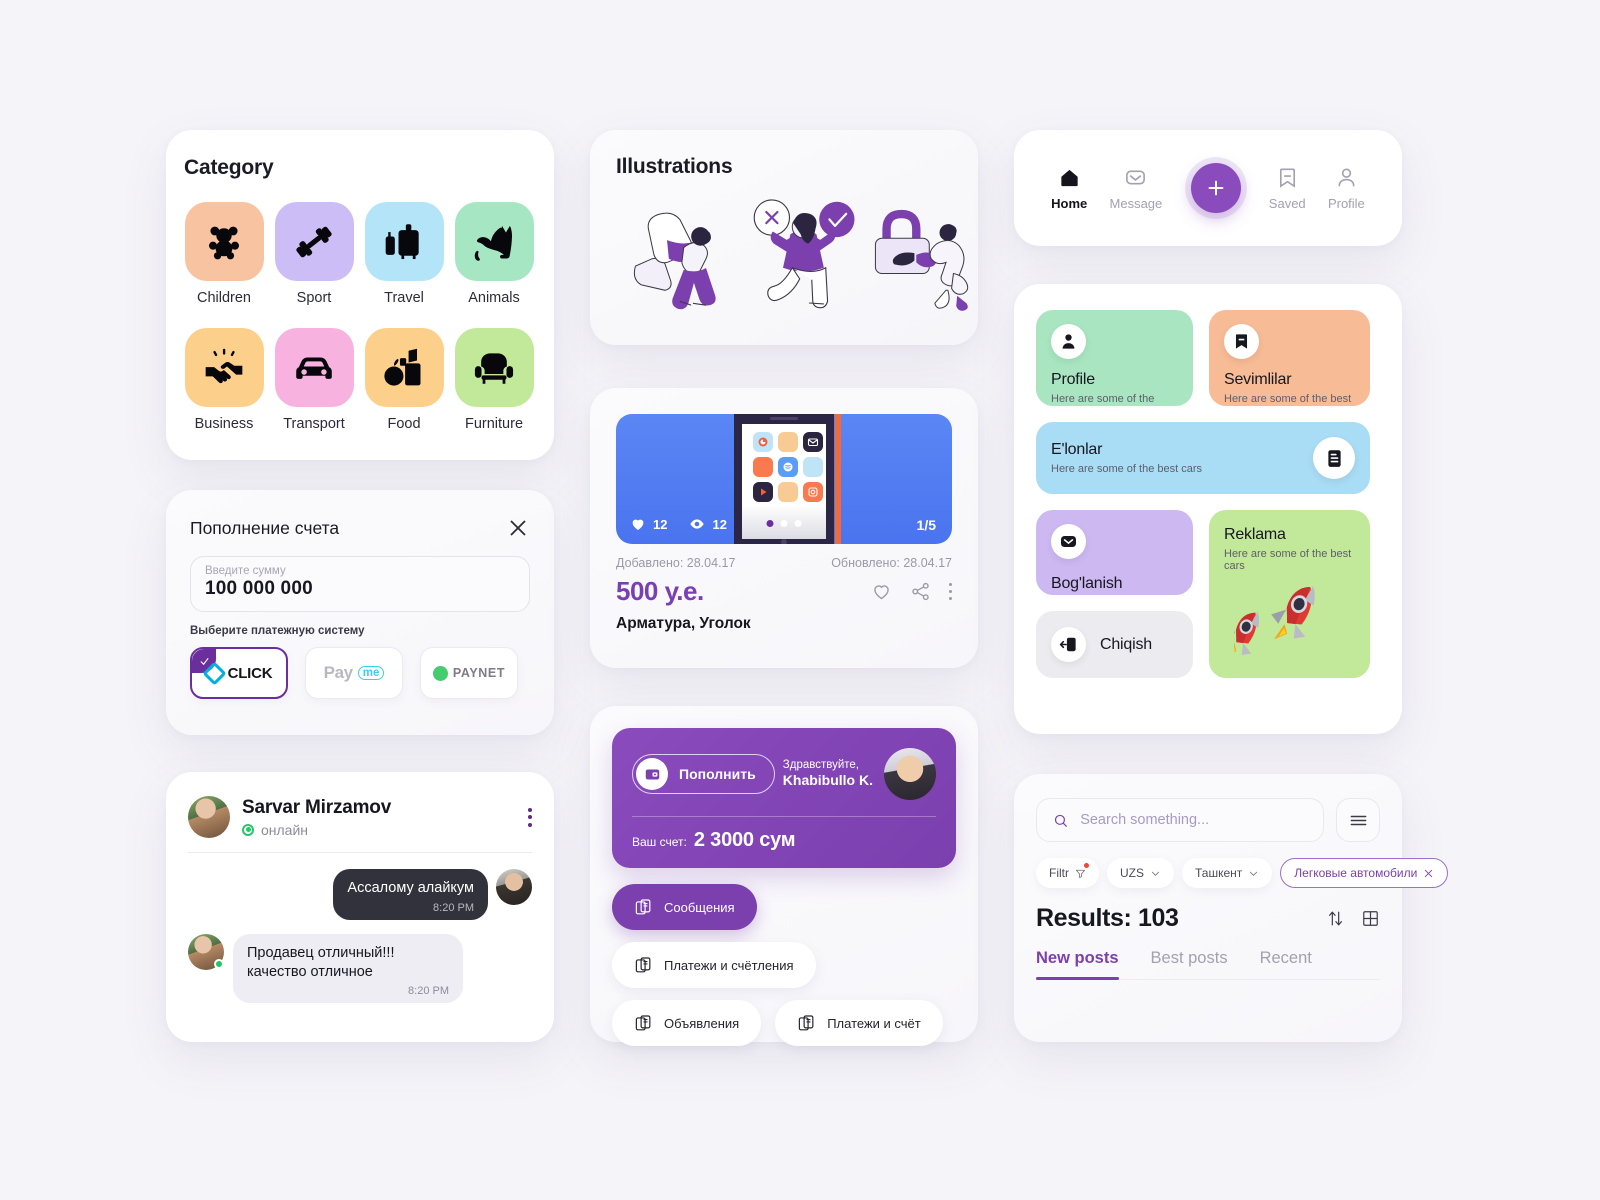  Describe the element at coordinates (494, 298) in the screenshot. I see `category-label: Animals` at that location.